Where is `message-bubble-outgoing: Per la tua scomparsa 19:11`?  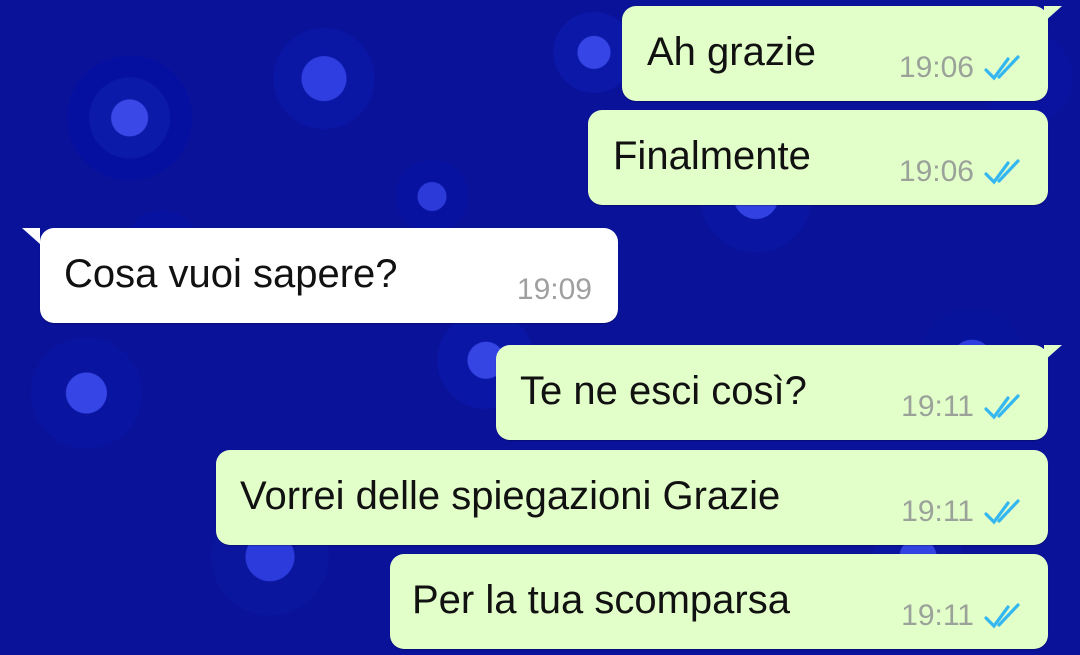
message-bubble-outgoing: Per la tua scomparsa 19:11 is located at coordinates (719, 601).